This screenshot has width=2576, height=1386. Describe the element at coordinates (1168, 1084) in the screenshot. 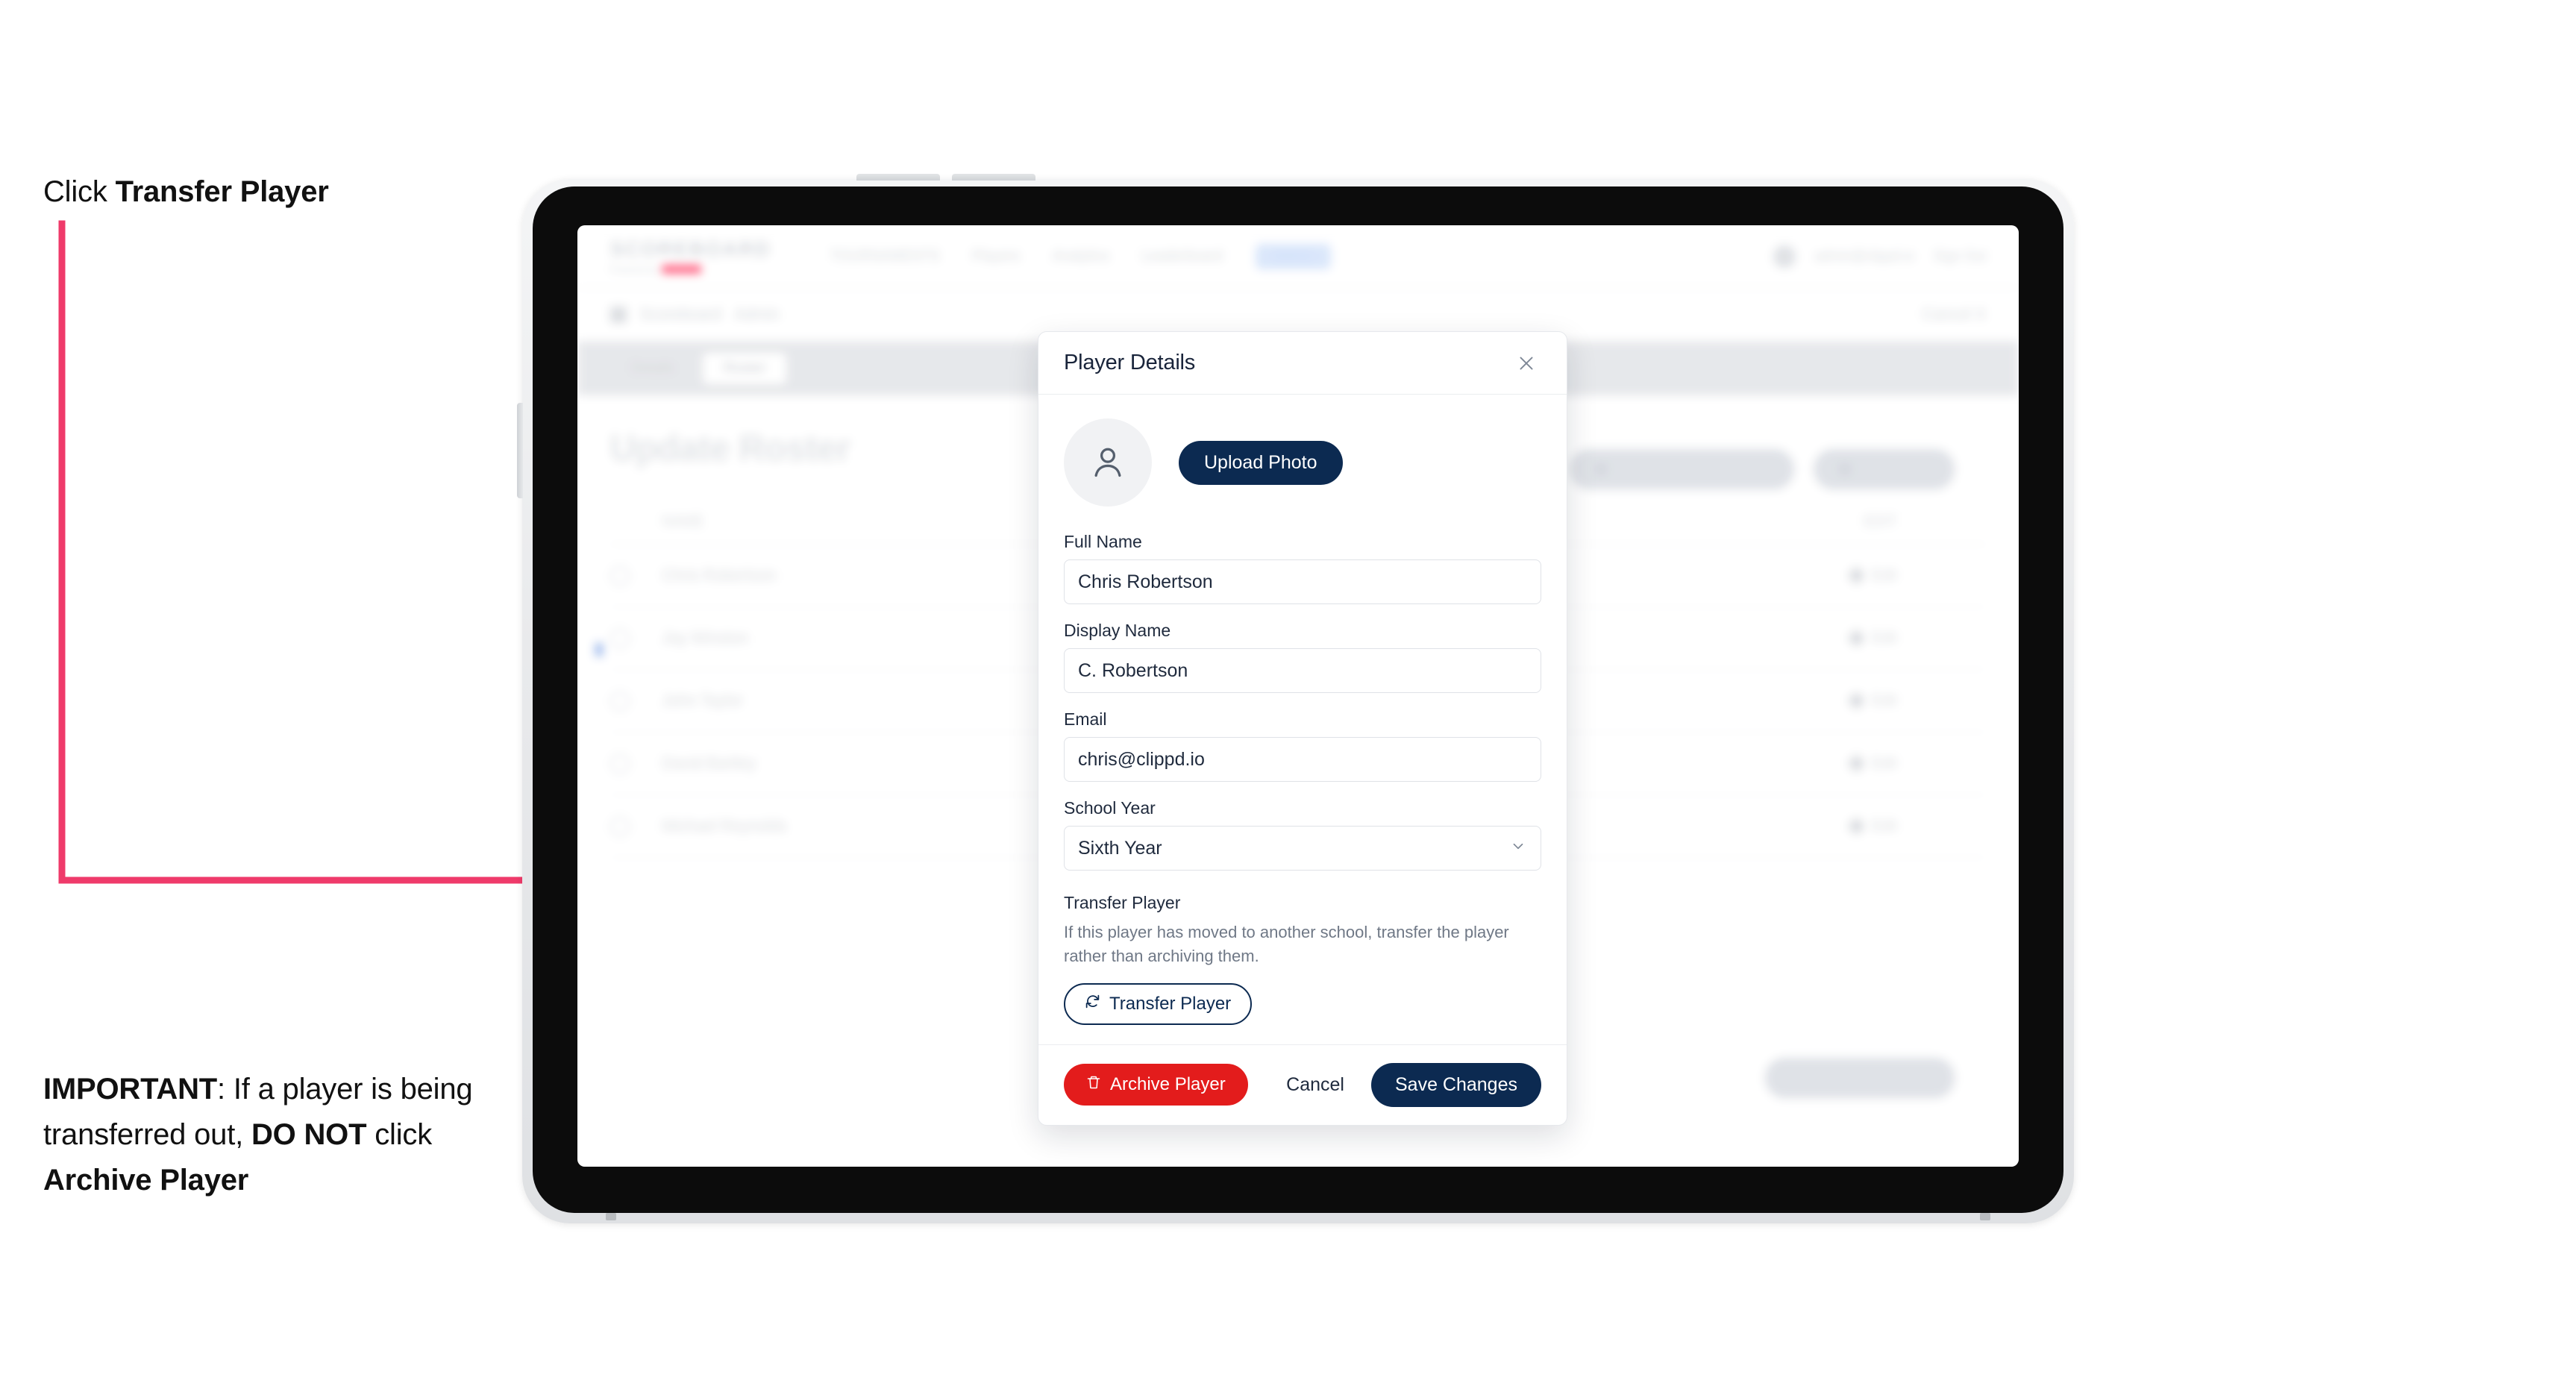

I see `archive-player-label: Archive Player` at that location.